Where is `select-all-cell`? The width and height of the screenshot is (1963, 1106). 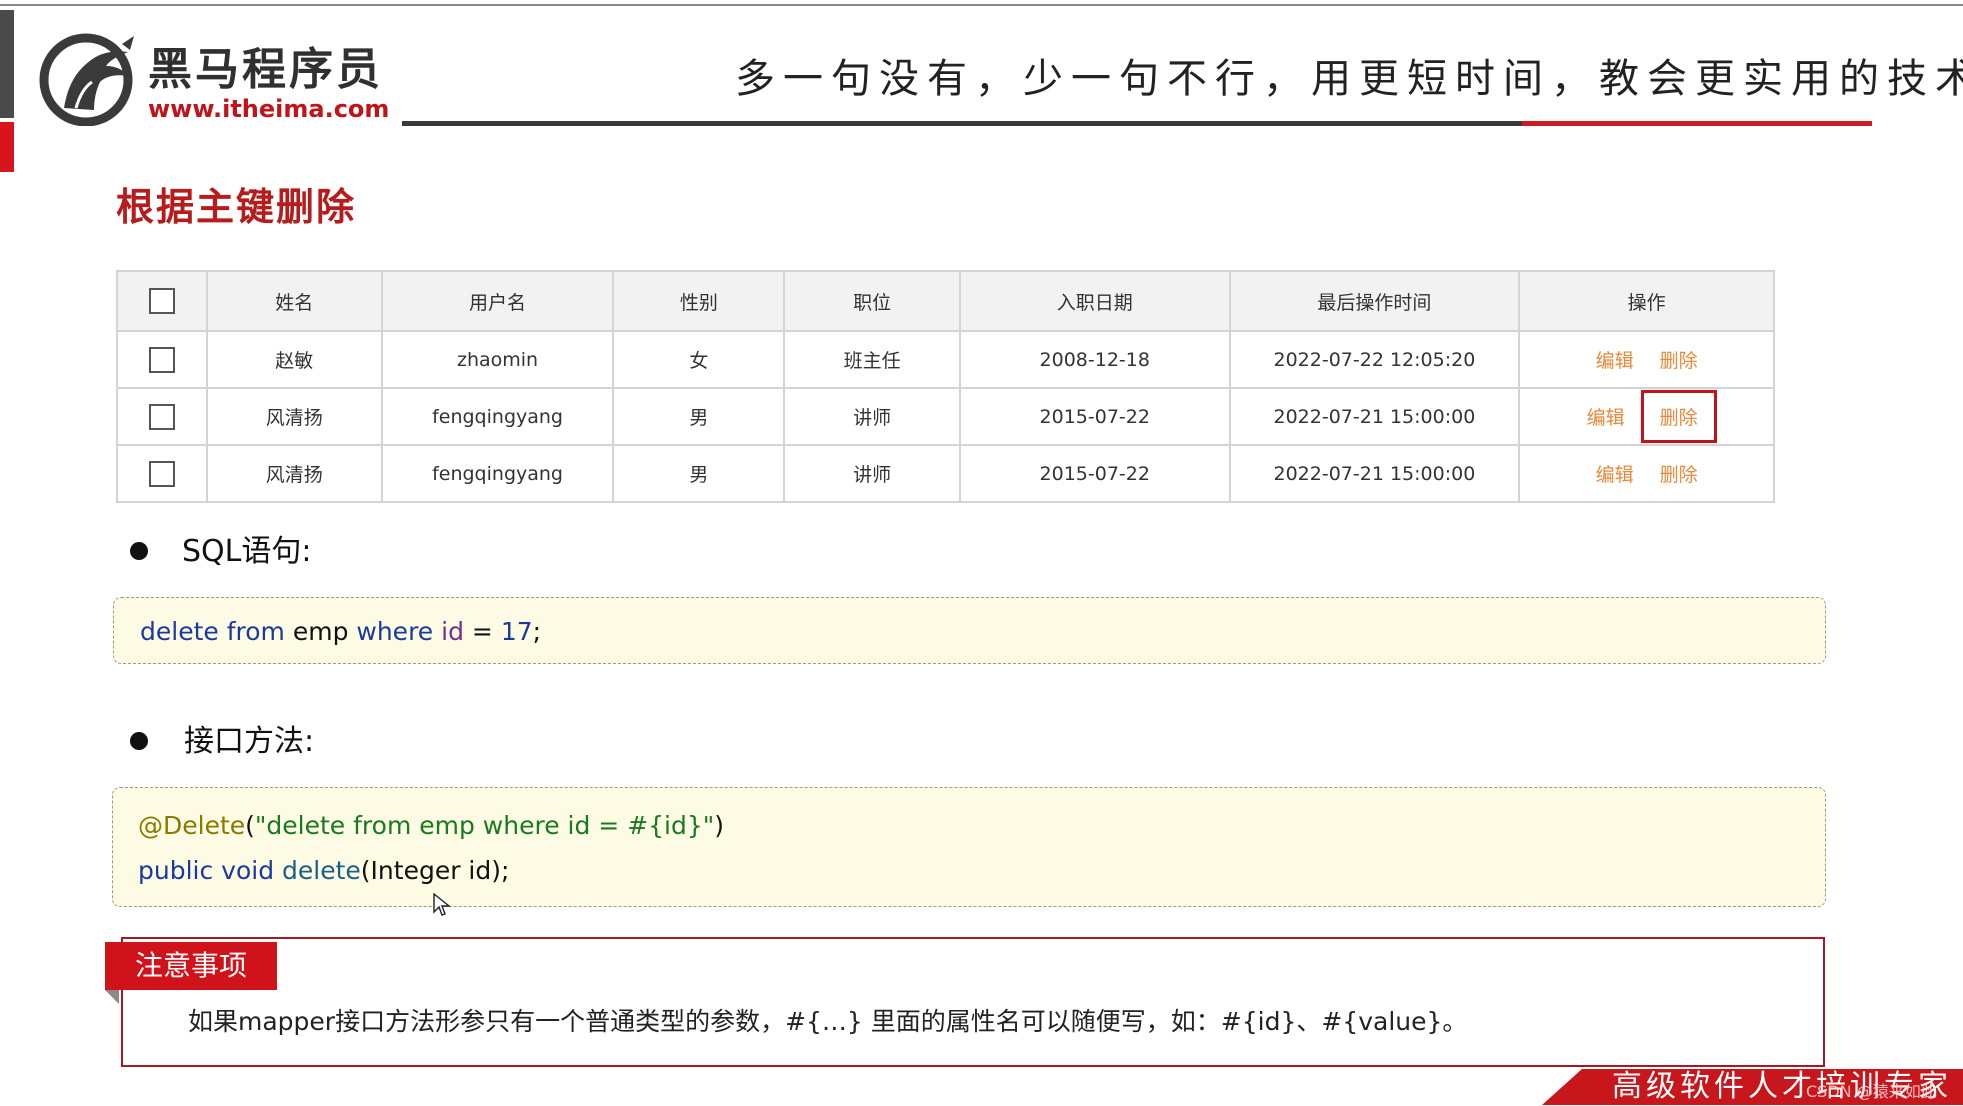 select-all-cell is located at coordinates (162, 301).